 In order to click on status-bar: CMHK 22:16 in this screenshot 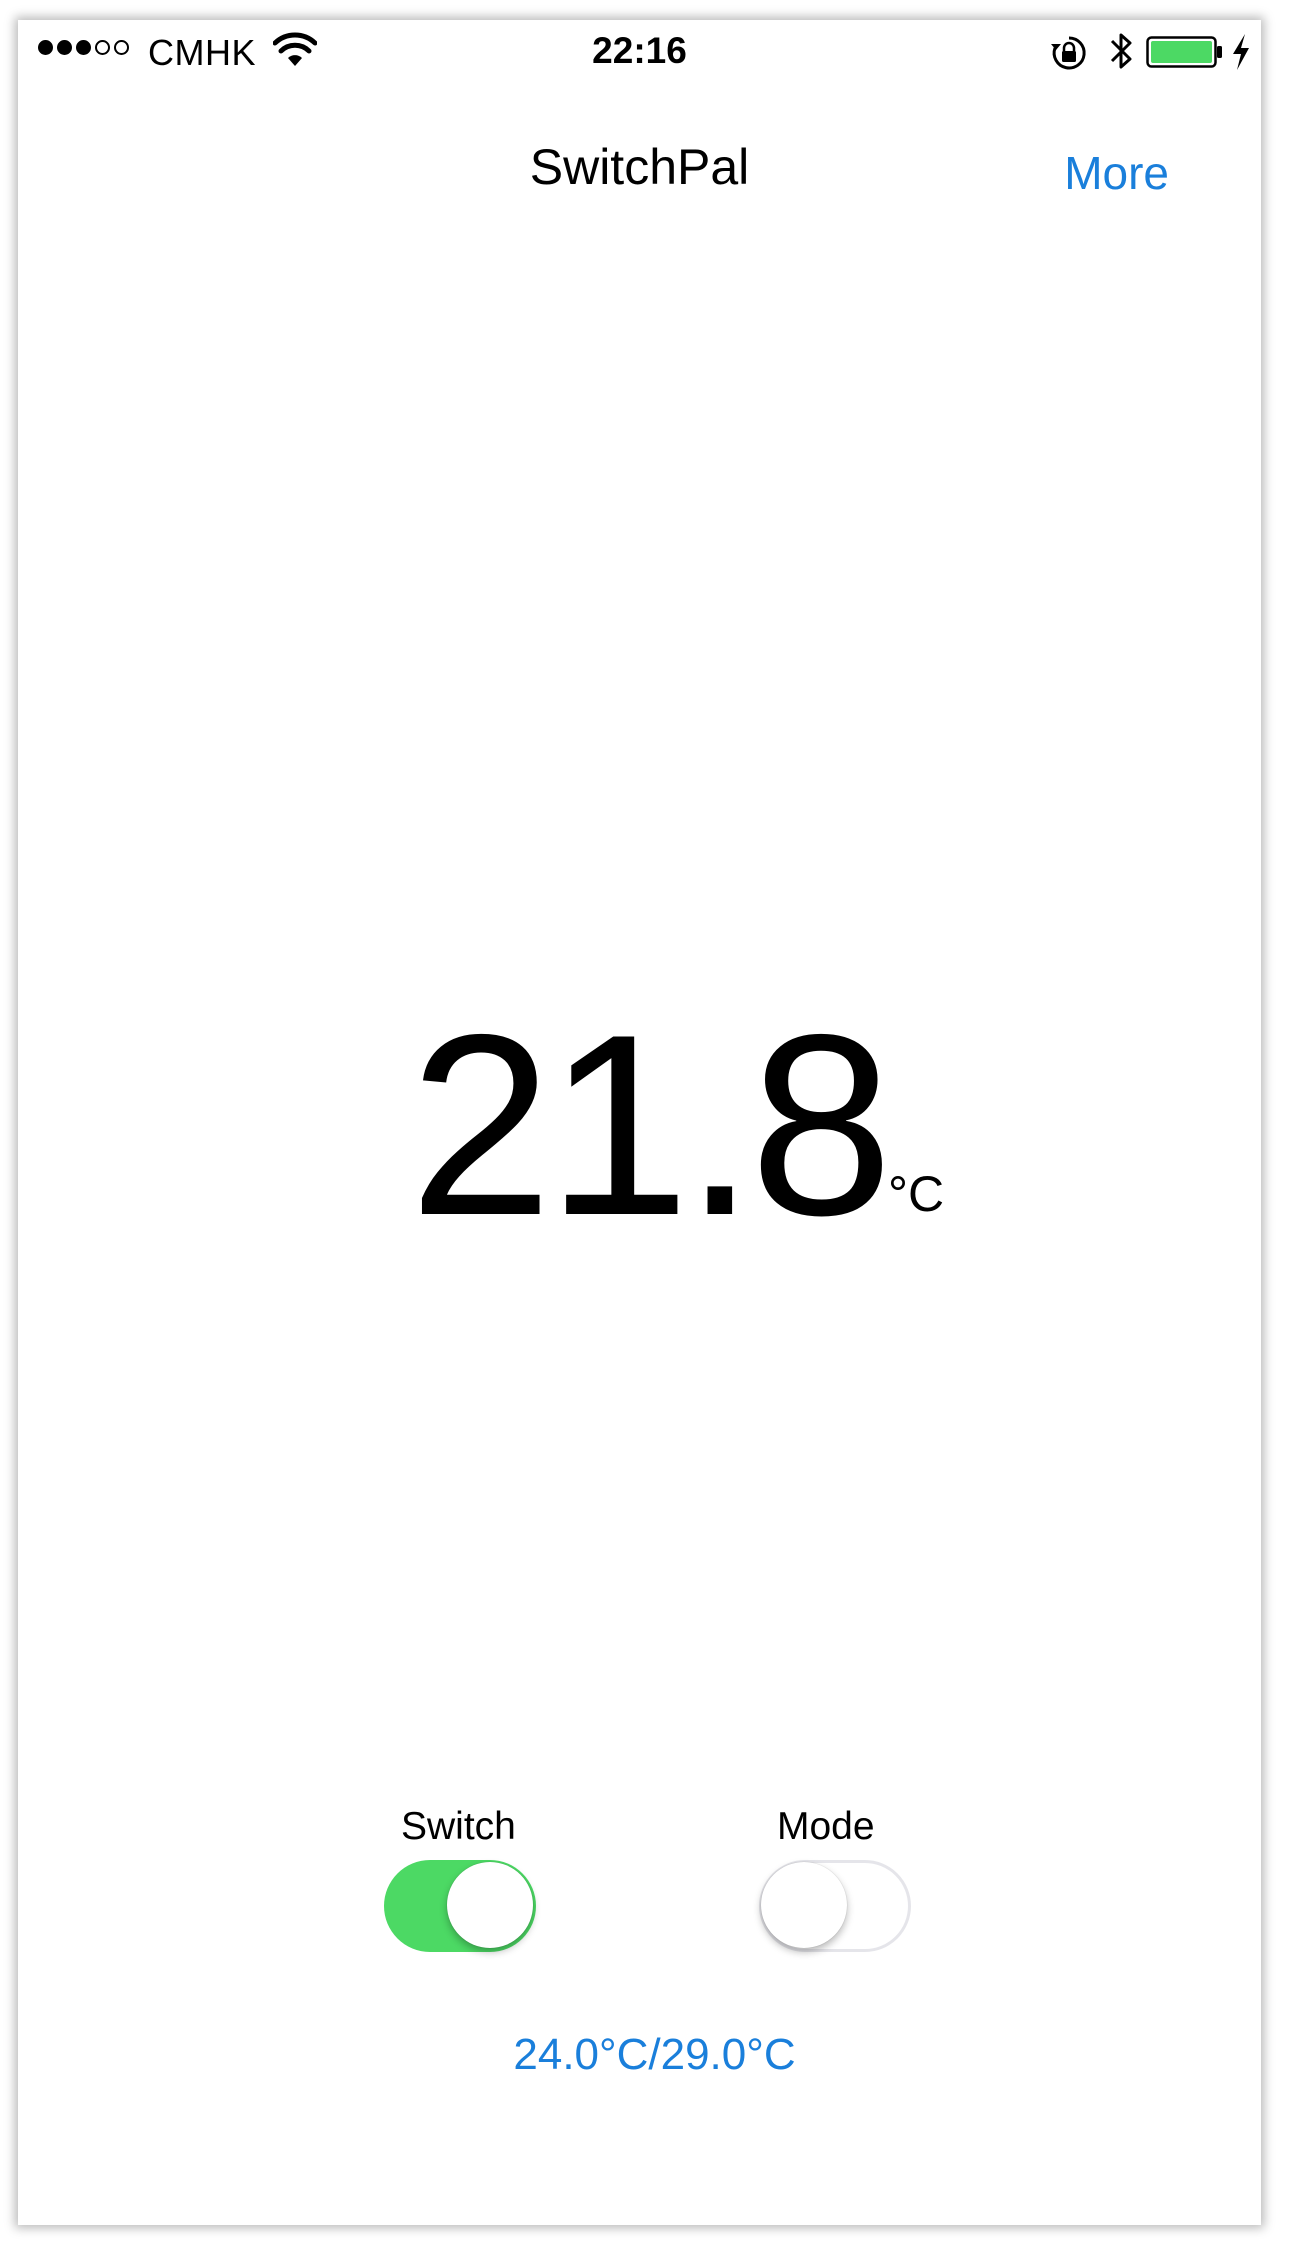, I will do `click(639, 55)`.